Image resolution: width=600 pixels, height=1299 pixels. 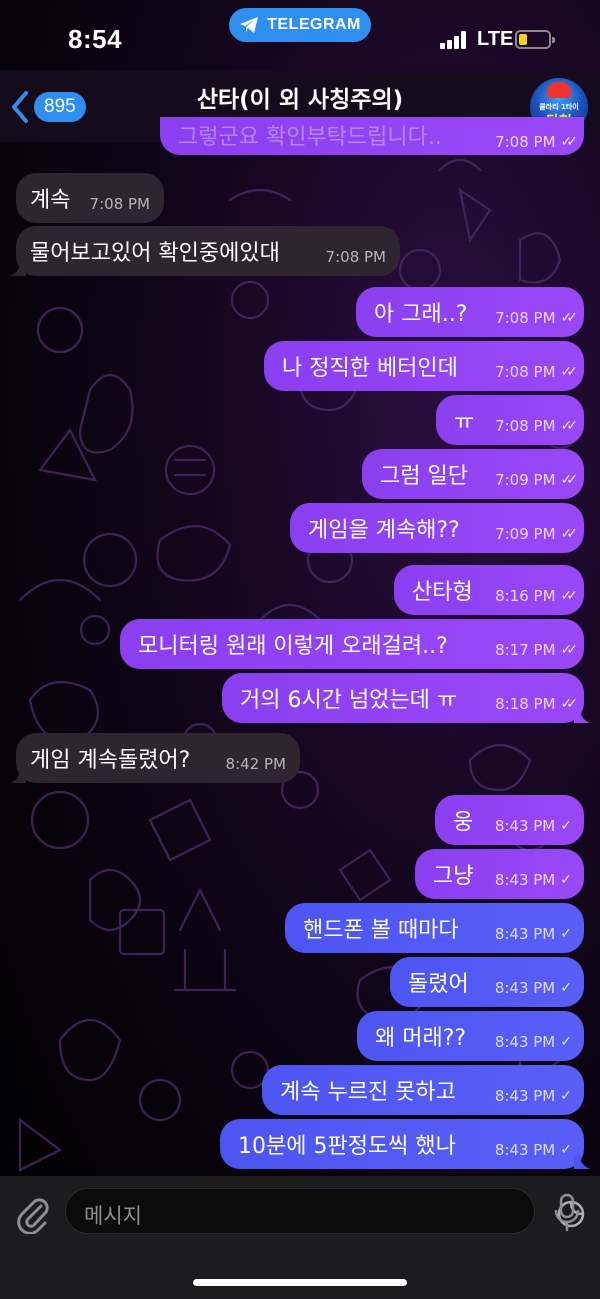 What do you see at coordinates (464, 422) in the screenshot?
I see `message-text: ㅠ` at bounding box center [464, 422].